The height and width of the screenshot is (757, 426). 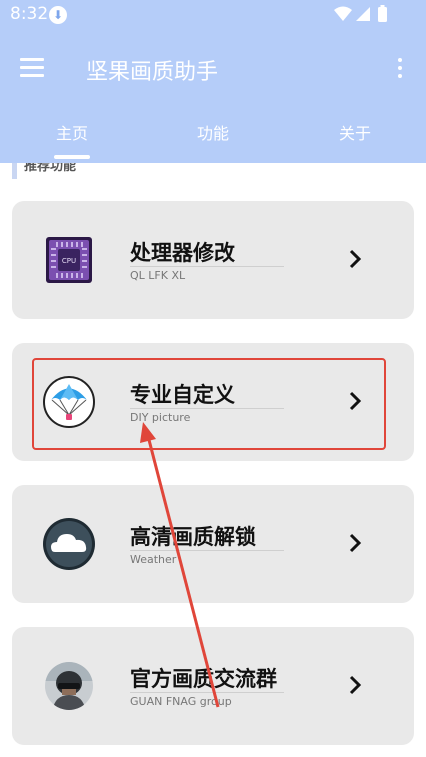 I want to click on status-bar: 8:32 ⬇, so click(x=213, y=14).